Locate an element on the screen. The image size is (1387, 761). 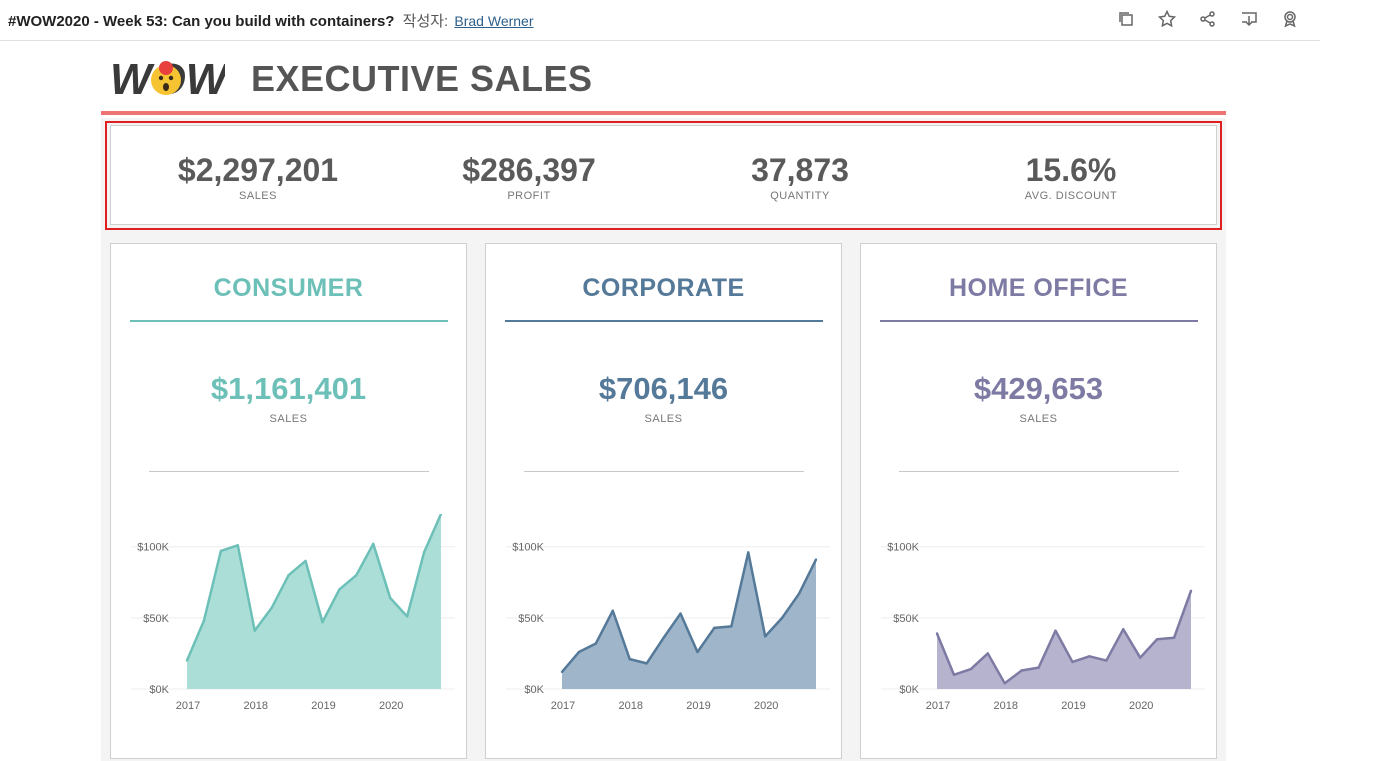
kpi-value: 37,873 is located at coordinates (800, 170).